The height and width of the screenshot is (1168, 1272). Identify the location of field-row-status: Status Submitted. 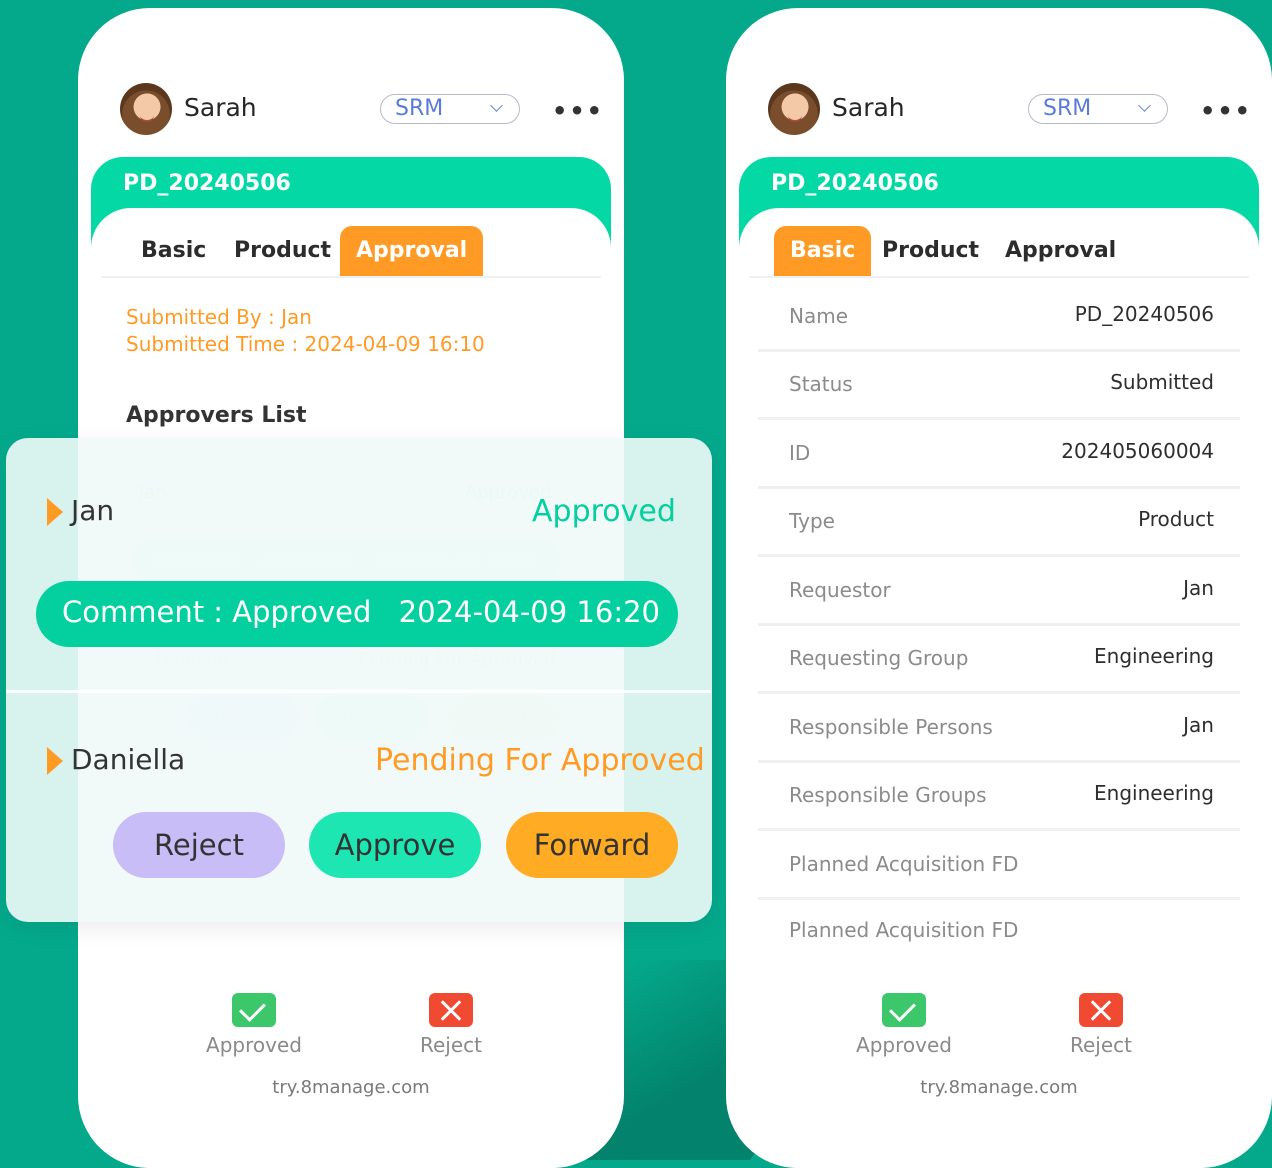
(999, 386).